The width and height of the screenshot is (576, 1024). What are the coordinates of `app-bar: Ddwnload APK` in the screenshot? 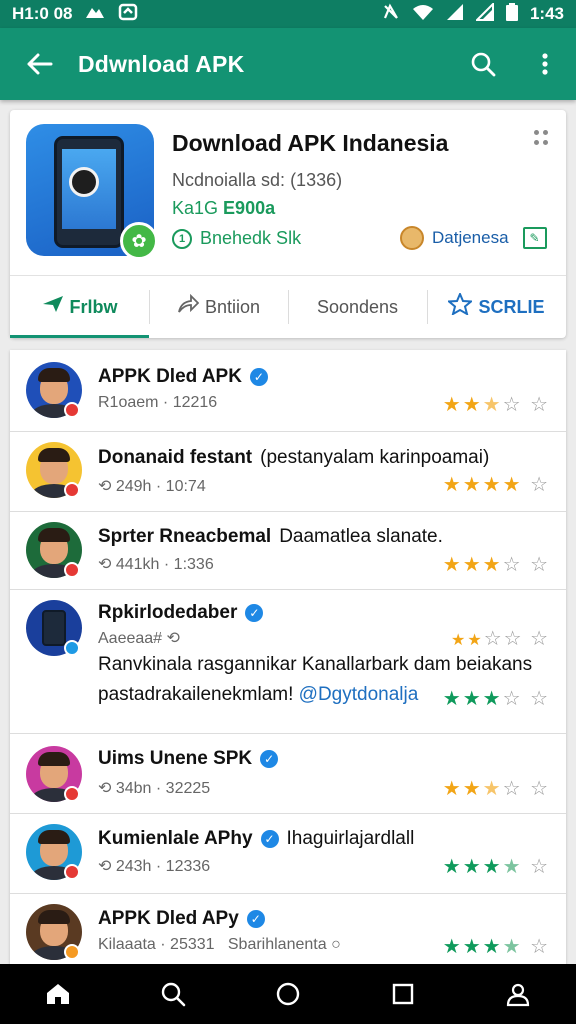 It's located at (288, 64).